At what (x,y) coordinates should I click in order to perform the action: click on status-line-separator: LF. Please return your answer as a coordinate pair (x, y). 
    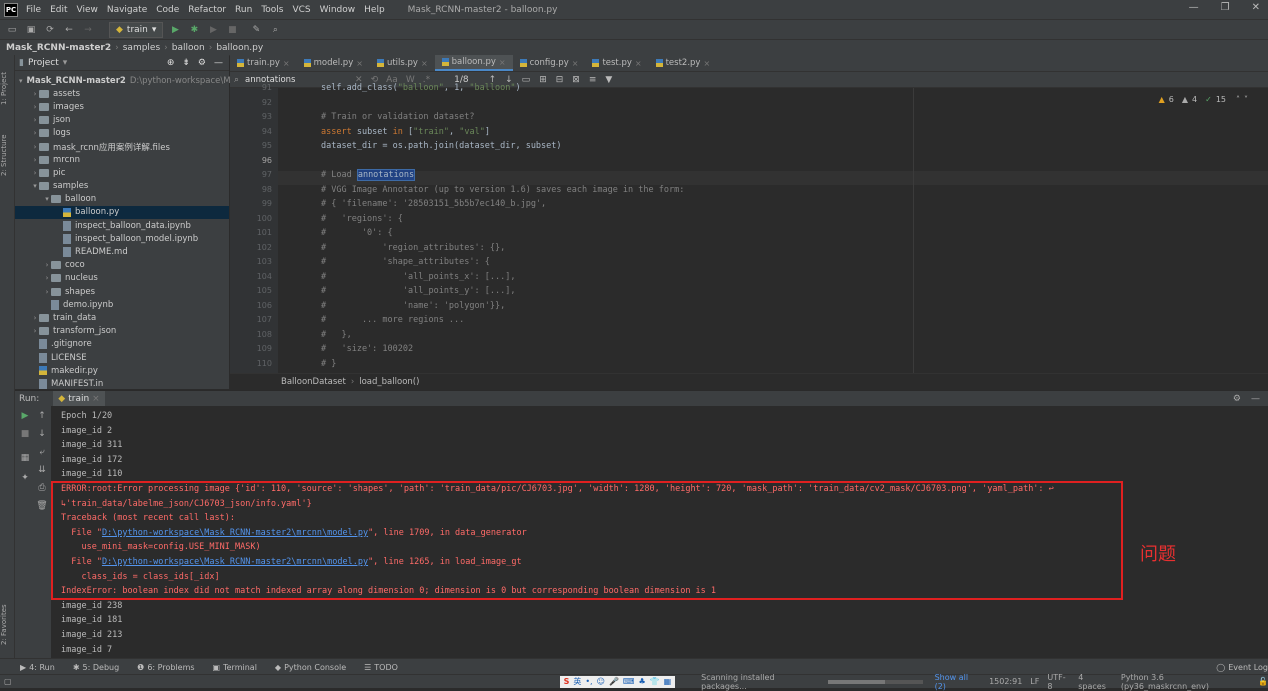
    Looking at the image, I should click on (1034, 681).